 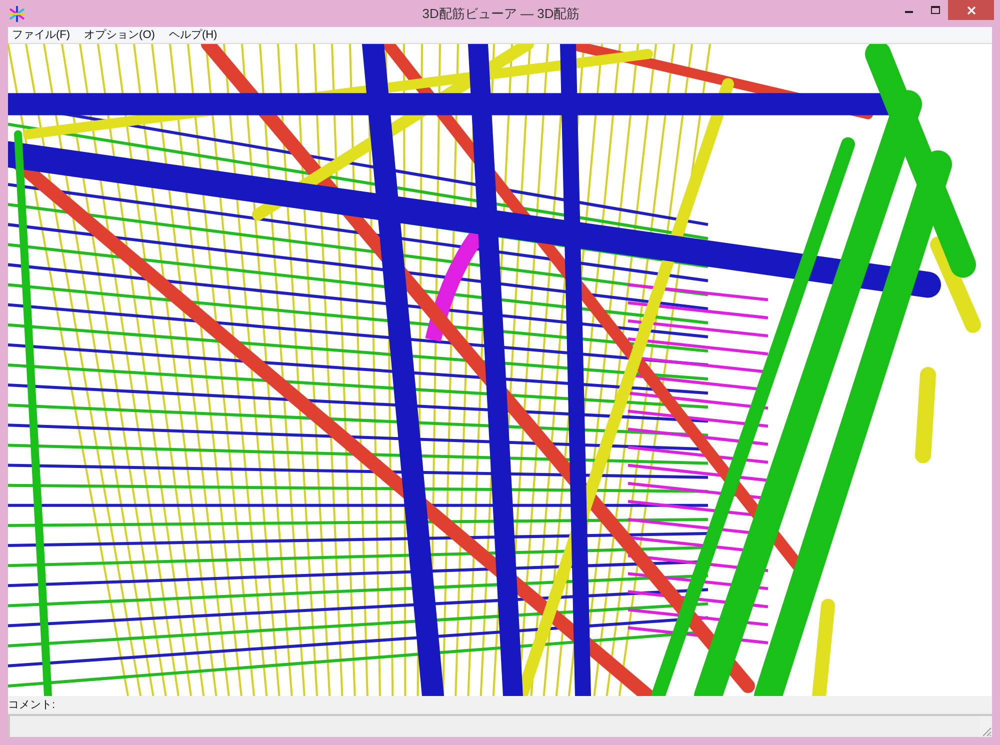 I want to click on window-title: 3D配筋ビューア ― 3D配筋, so click(x=501, y=13).